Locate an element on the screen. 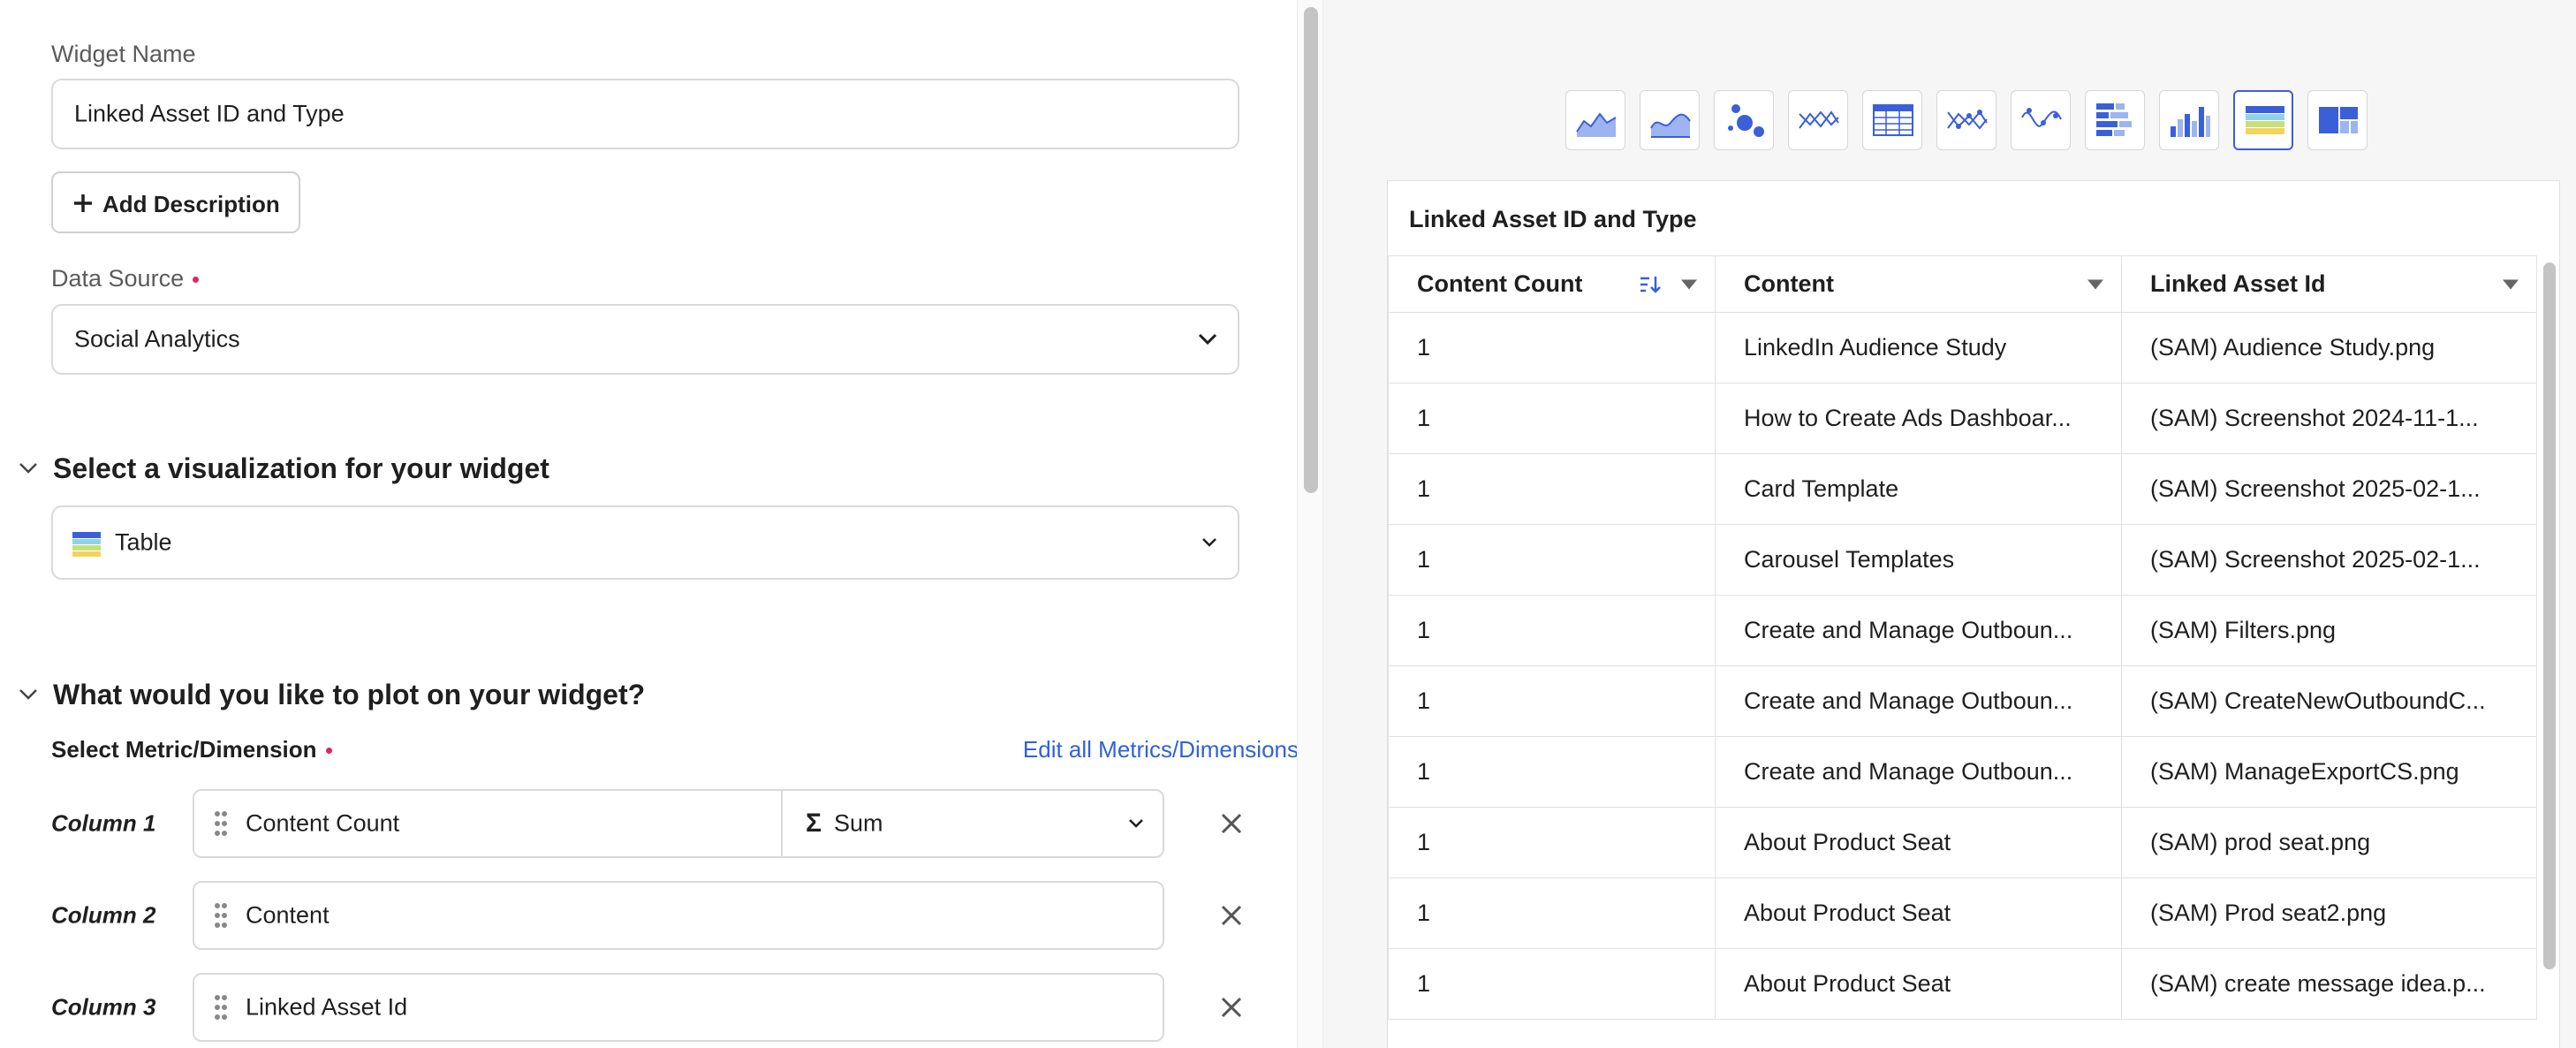 This screenshot has width=2576, height=1048. cell-linked-asset-id: (SAM) Filters.png is located at coordinates (2329, 630).